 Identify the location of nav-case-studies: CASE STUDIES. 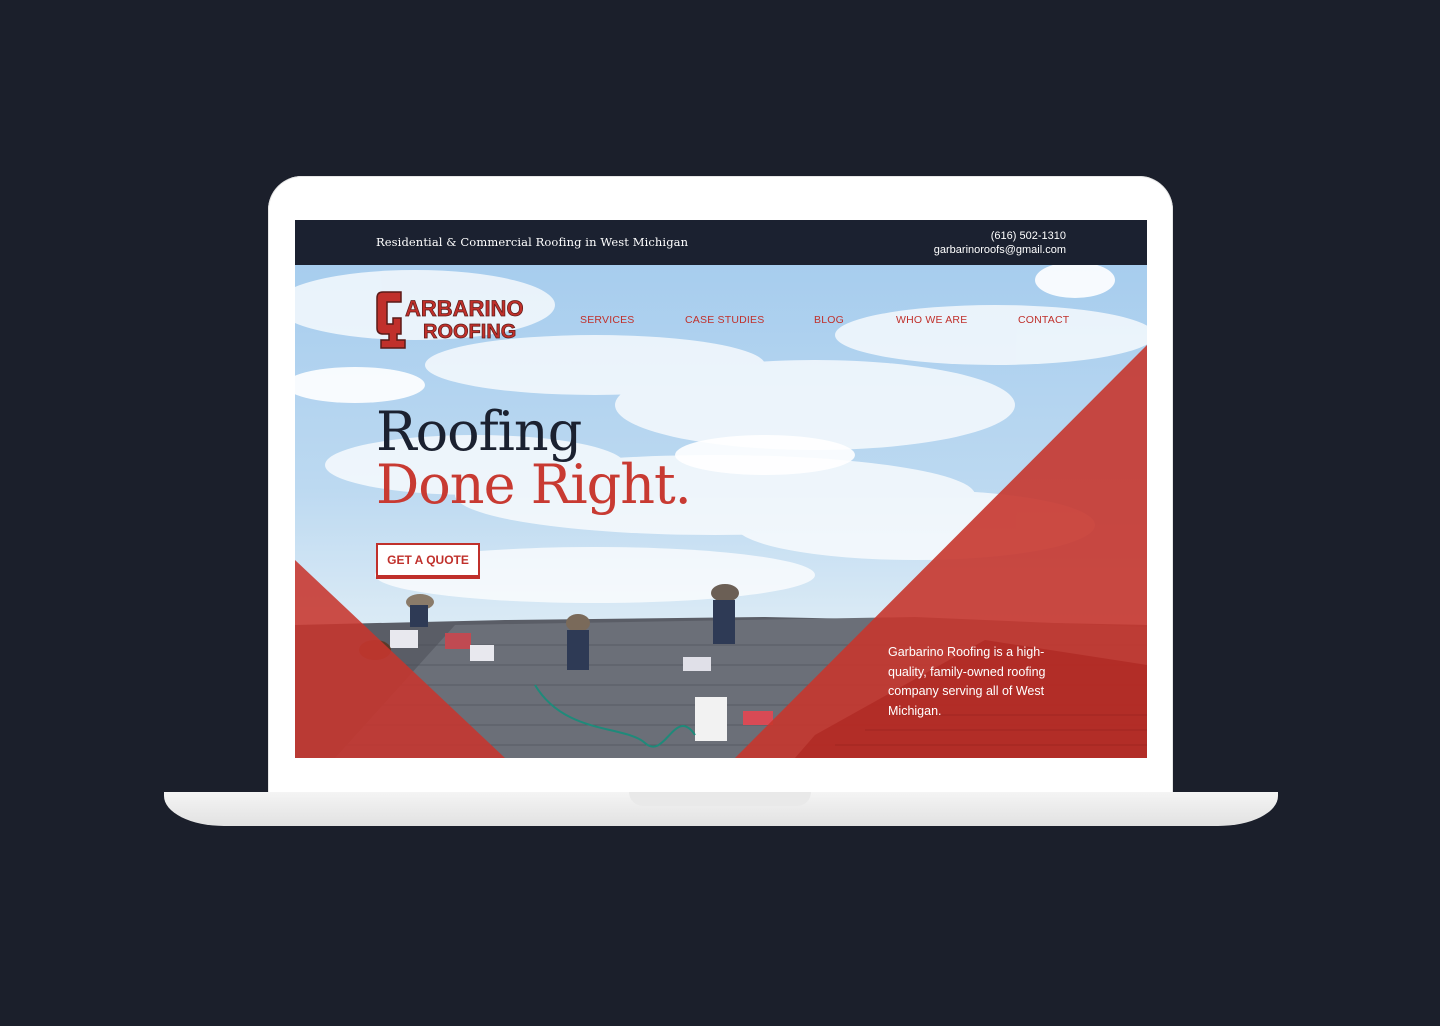
(724, 320).